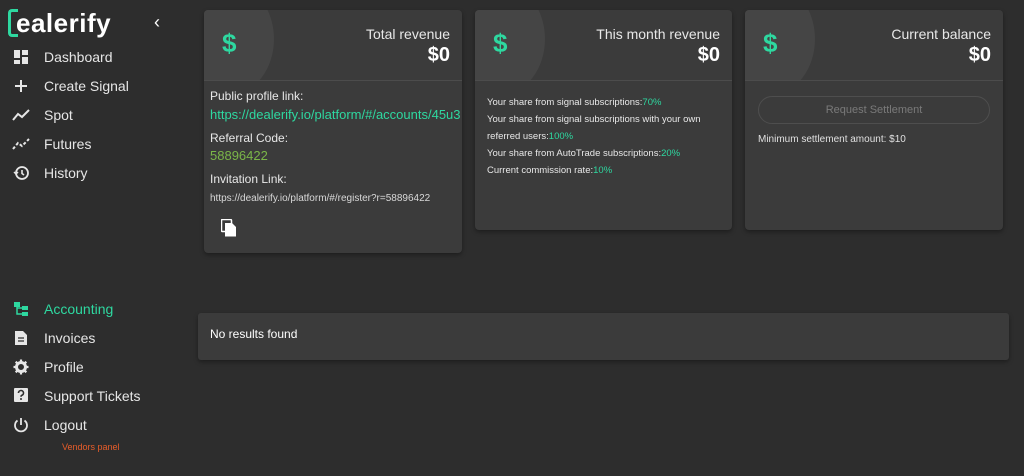 The image size is (1024, 476). What do you see at coordinates (671, 153) in the screenshot?
I see `share-value: 20%` at bounding box center [671, 153].